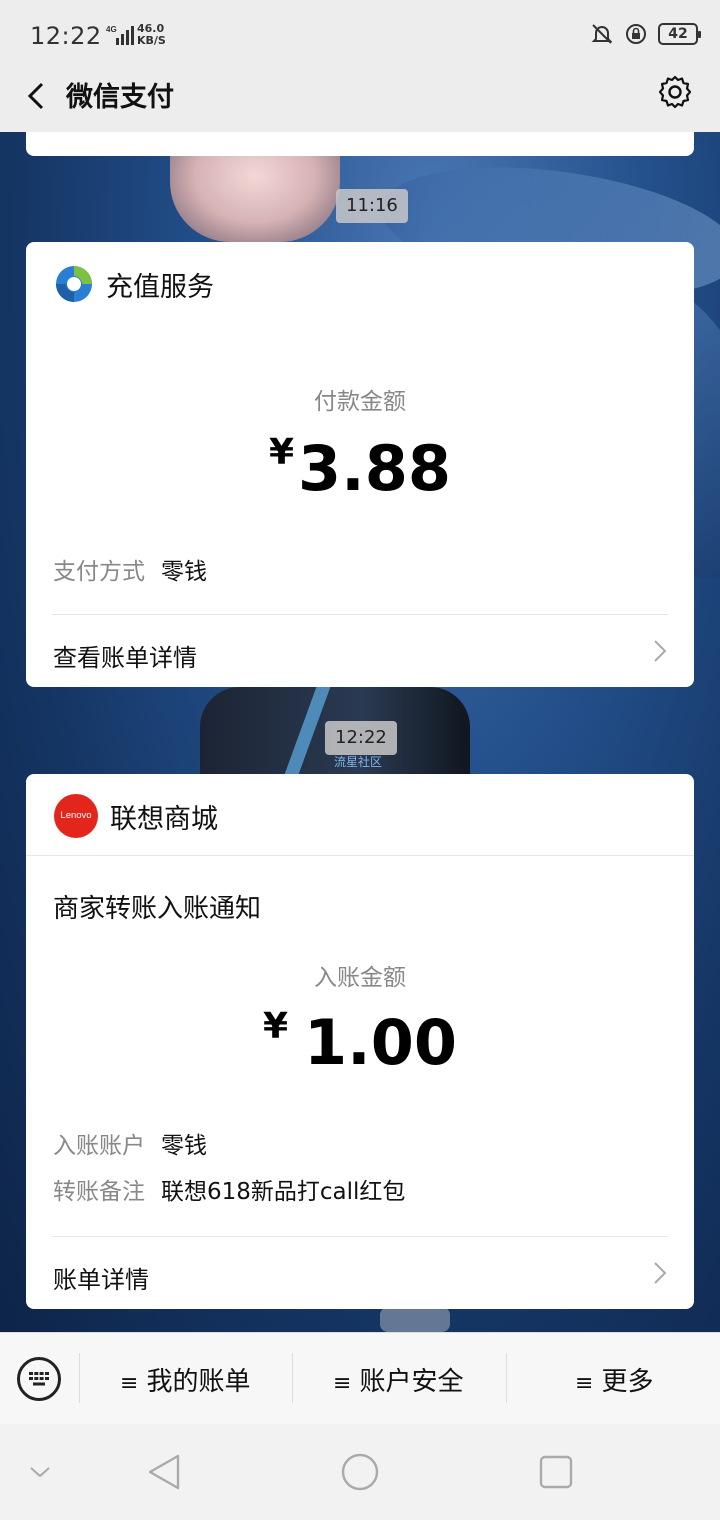  I want to click on detail-row: 支付方式 零钱, so click(130, 569).